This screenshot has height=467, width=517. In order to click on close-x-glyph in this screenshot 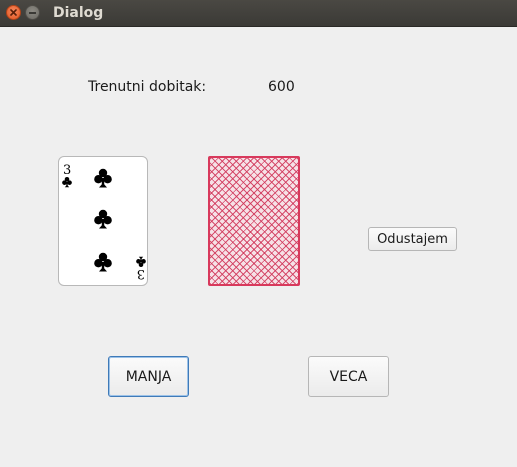, I will do `click(13, 12)`.